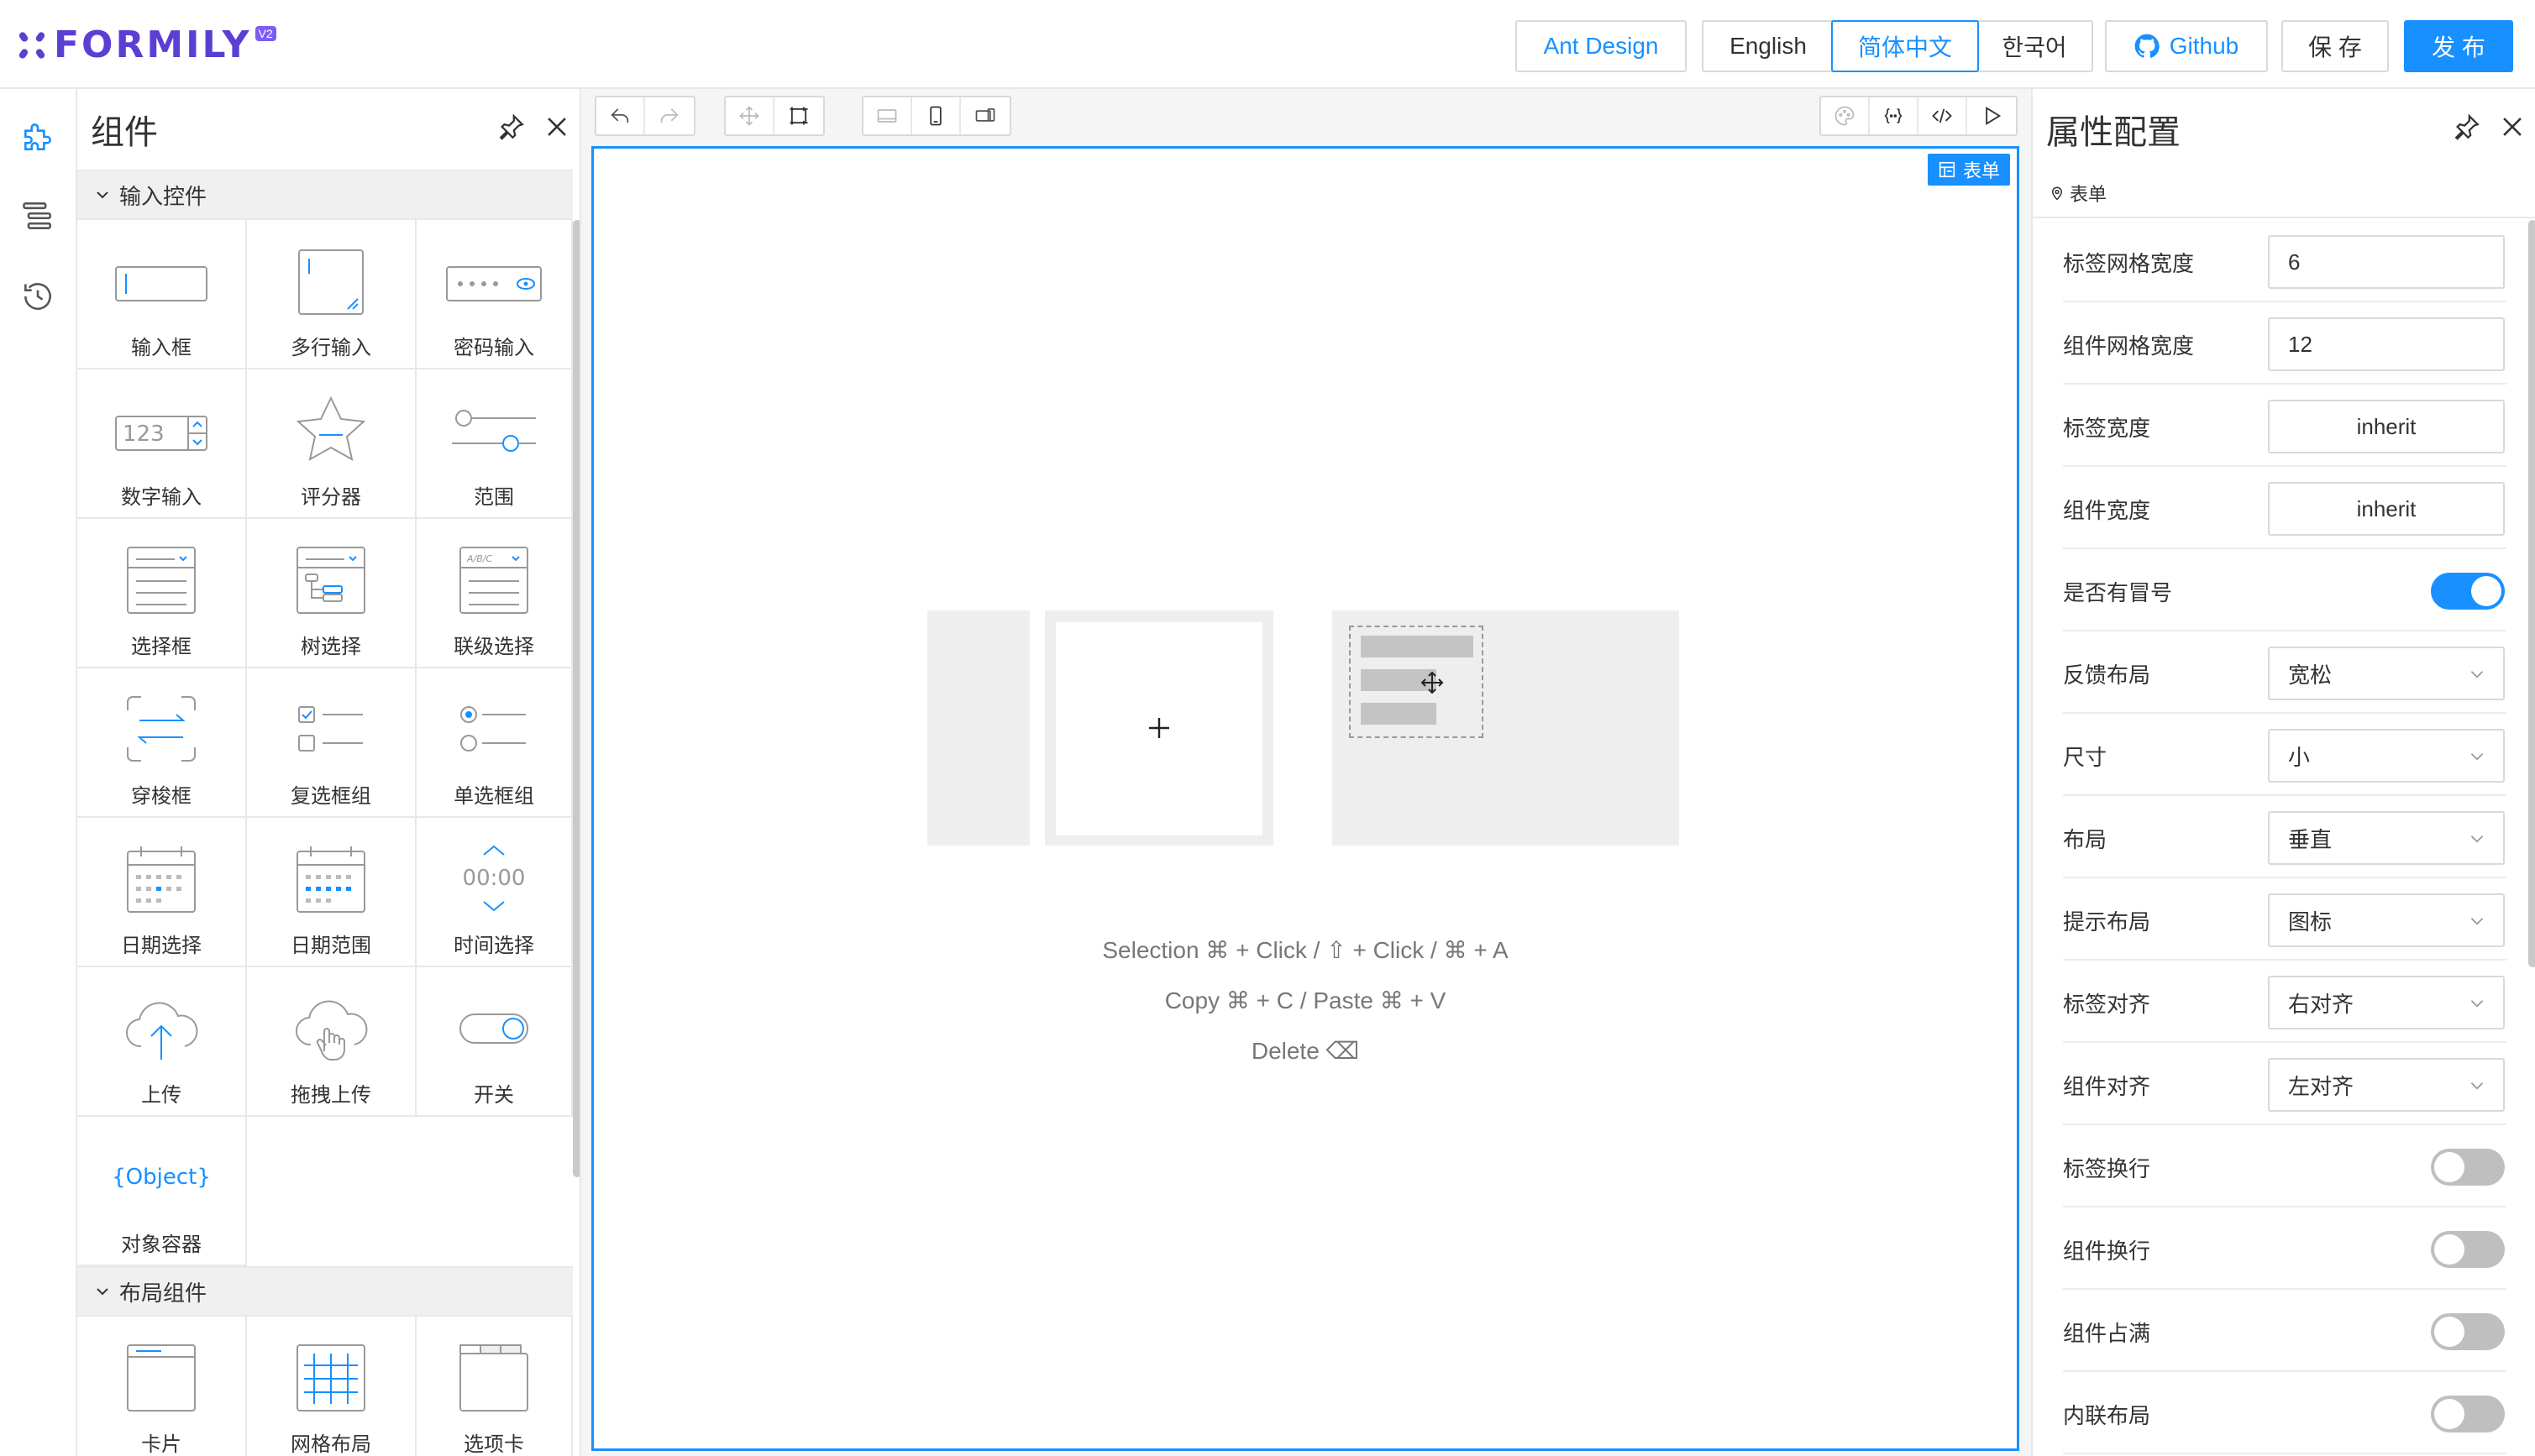 This screenshot has height=1456, width=2535. What do you see at coordinates (799, 115) in the screenshot?
I see `selection-tool-button` at bounding box center [799, 115].